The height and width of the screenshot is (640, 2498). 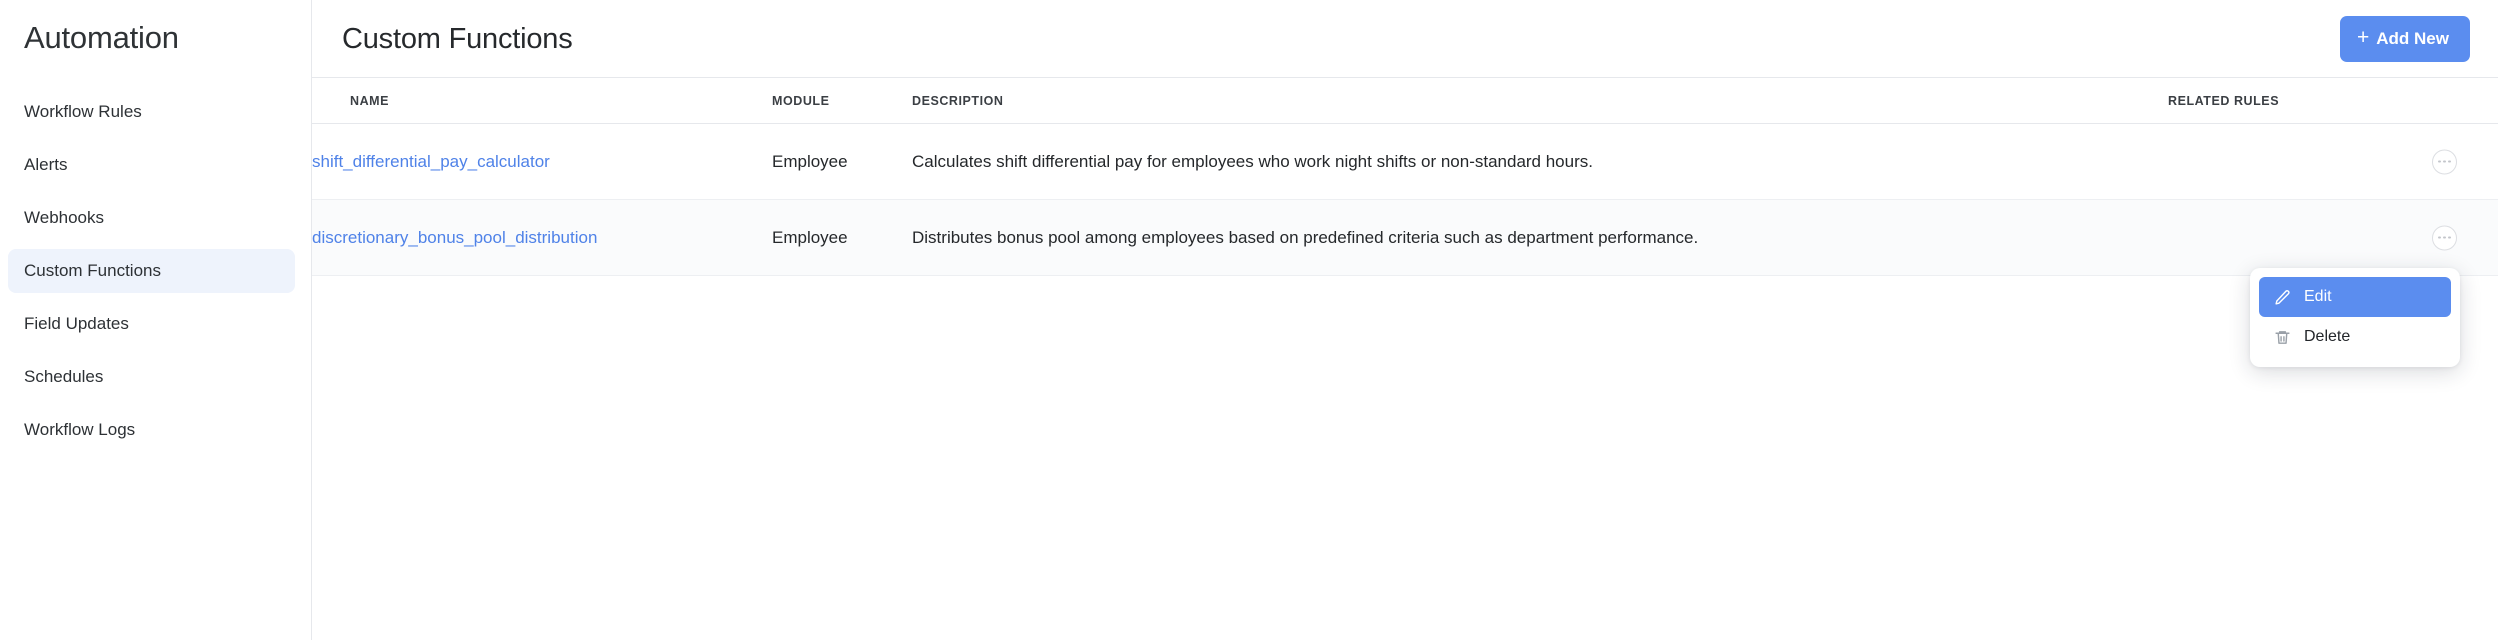 I want to click on column-header-description: DESCRIPTION, so click(x=1540, y=101).